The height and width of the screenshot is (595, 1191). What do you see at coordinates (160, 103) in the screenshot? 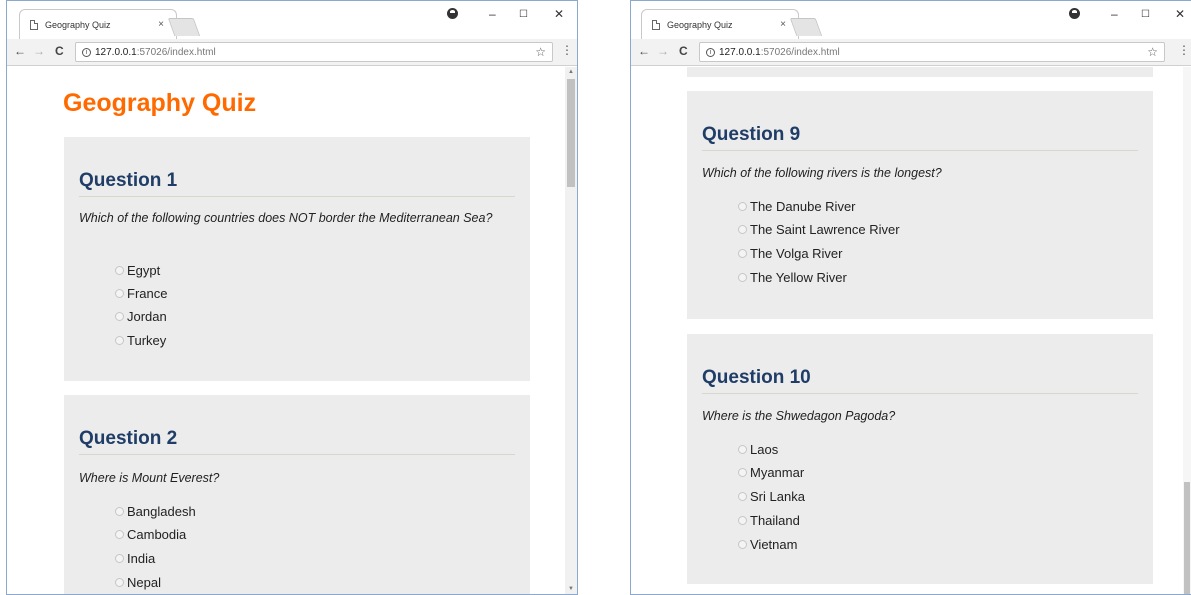
I see `page-title: Geography Quiz` at bounding box center [160, 103].